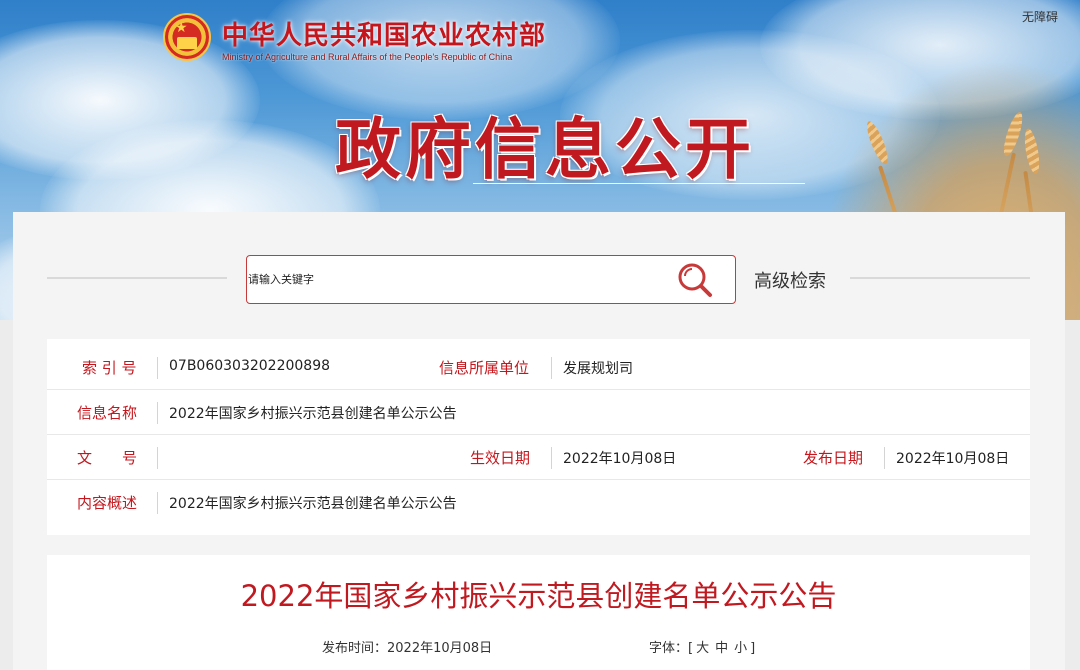 The image size is (1080, 670). I want to click on font-small-button: 小, so click(740, 648).